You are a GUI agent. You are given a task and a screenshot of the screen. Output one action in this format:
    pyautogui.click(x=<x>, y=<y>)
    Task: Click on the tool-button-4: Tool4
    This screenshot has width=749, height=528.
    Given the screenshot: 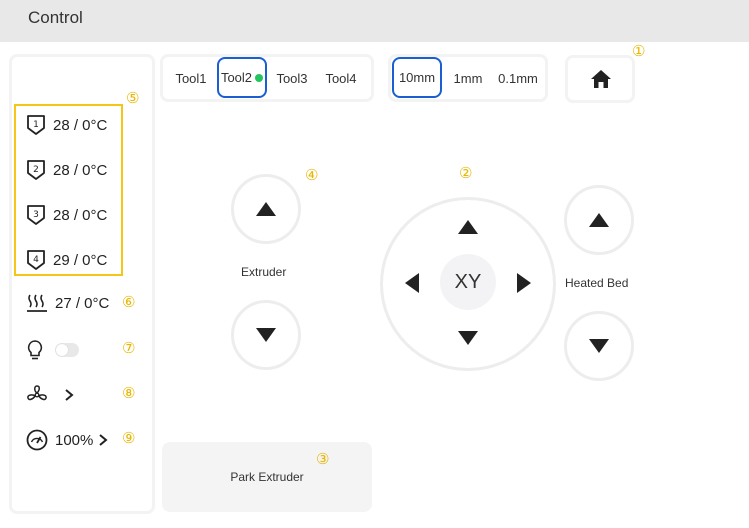 What is the action you would take?
    pyautogui.click(x=341, y=78)
    